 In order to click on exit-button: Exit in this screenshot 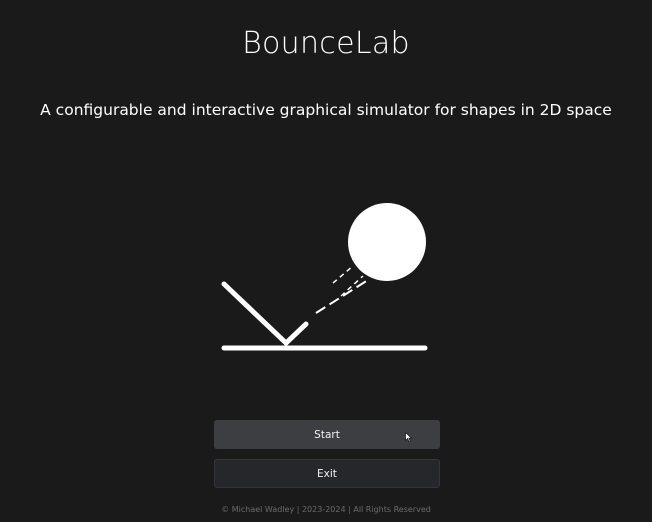, I will do `click(327, 473)`.